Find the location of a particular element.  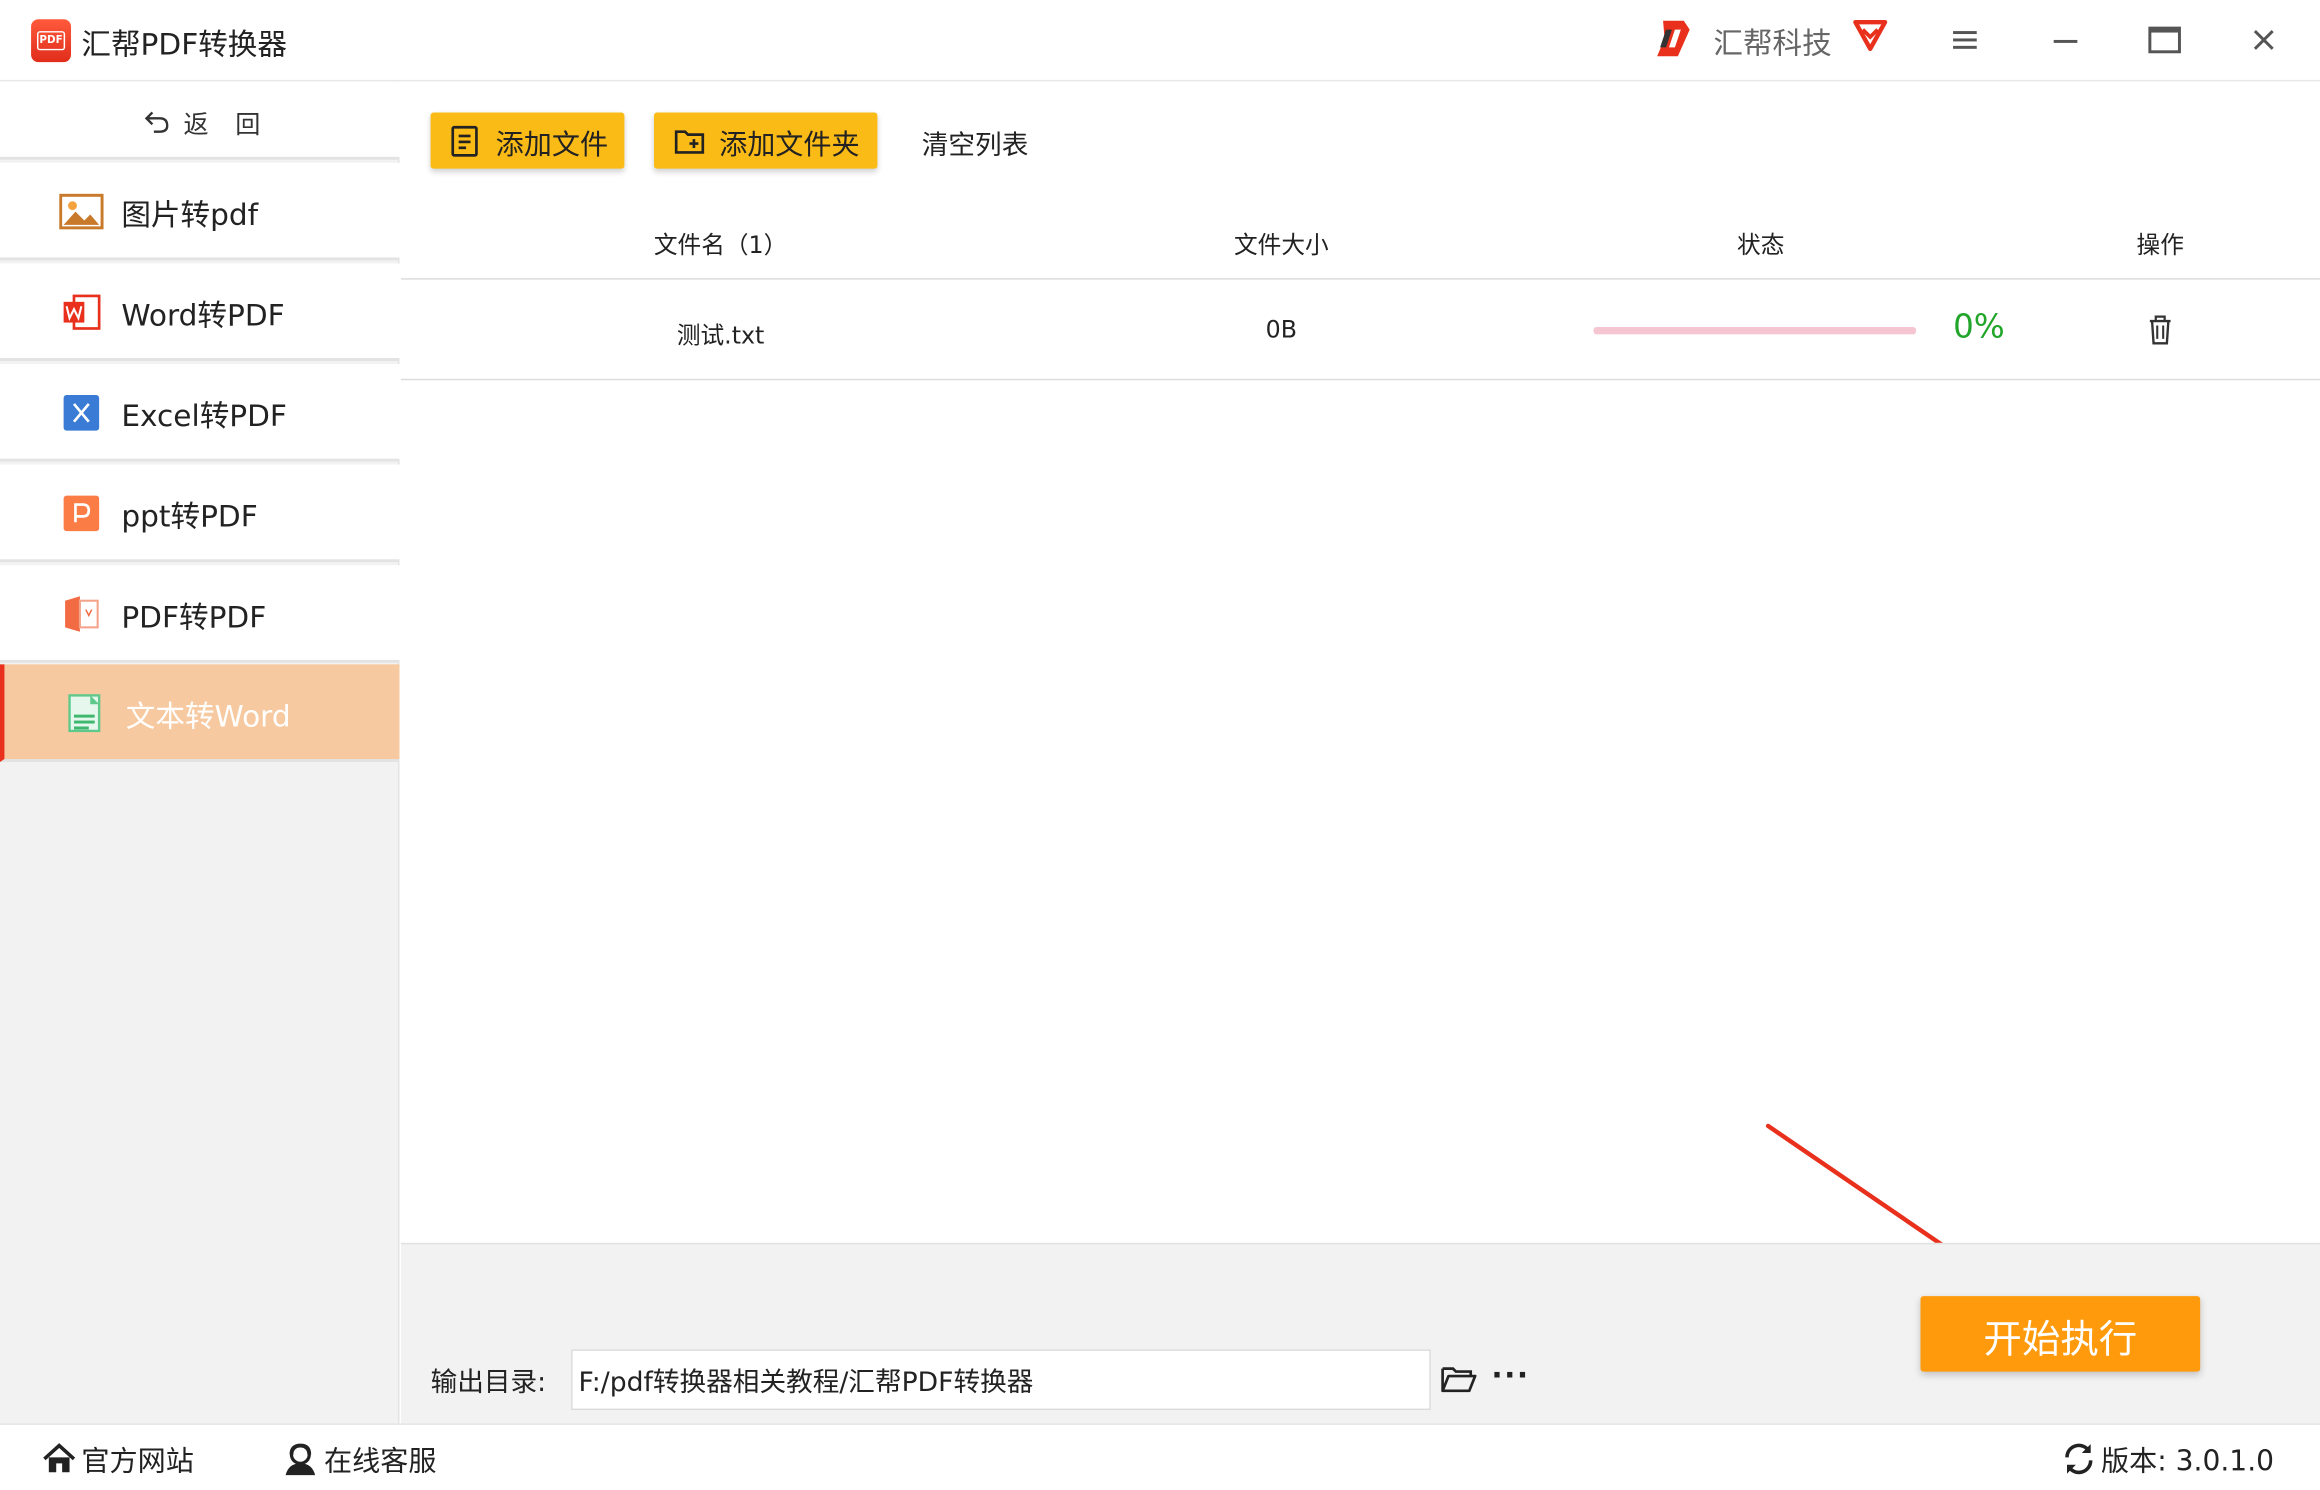

back-button: 返回 is located at coordinates (200, 121).